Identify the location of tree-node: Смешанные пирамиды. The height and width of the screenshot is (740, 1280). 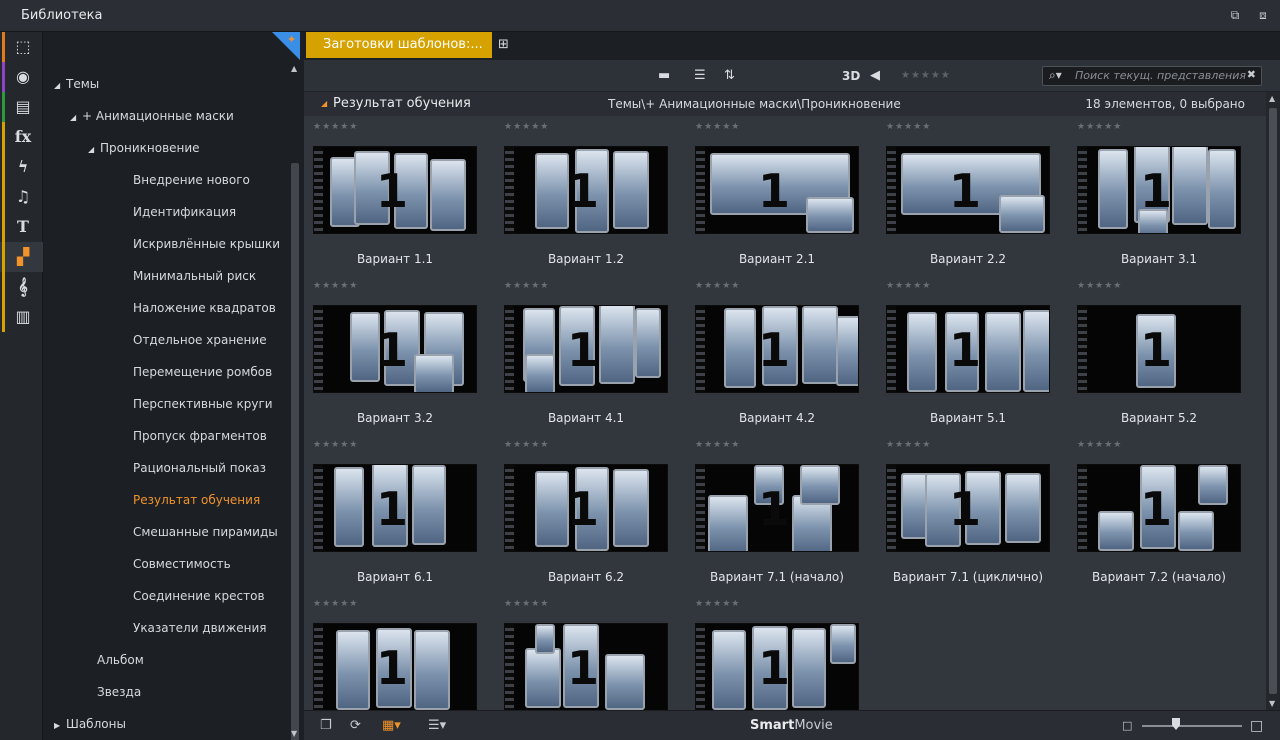
(199, 532).